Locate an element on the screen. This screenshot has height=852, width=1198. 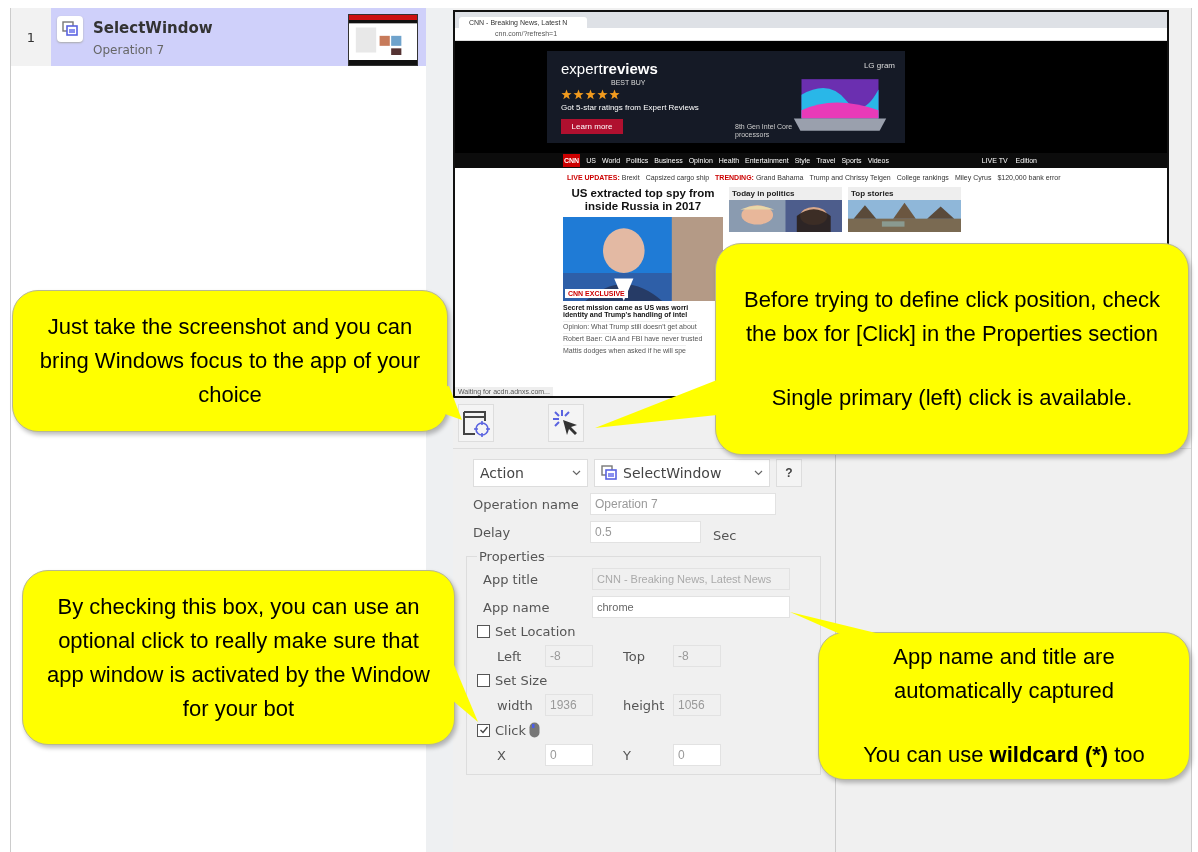
step-title: SelectWindow is located at coordinates (153, 28).